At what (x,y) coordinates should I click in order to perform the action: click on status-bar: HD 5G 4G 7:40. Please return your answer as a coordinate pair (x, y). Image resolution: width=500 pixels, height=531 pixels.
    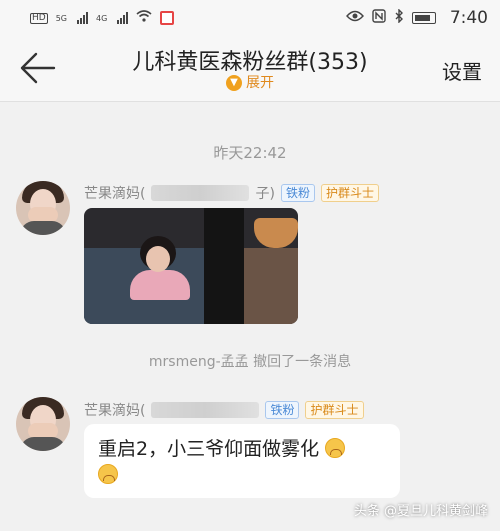
    Looking at the image, I should click on (250, 18).